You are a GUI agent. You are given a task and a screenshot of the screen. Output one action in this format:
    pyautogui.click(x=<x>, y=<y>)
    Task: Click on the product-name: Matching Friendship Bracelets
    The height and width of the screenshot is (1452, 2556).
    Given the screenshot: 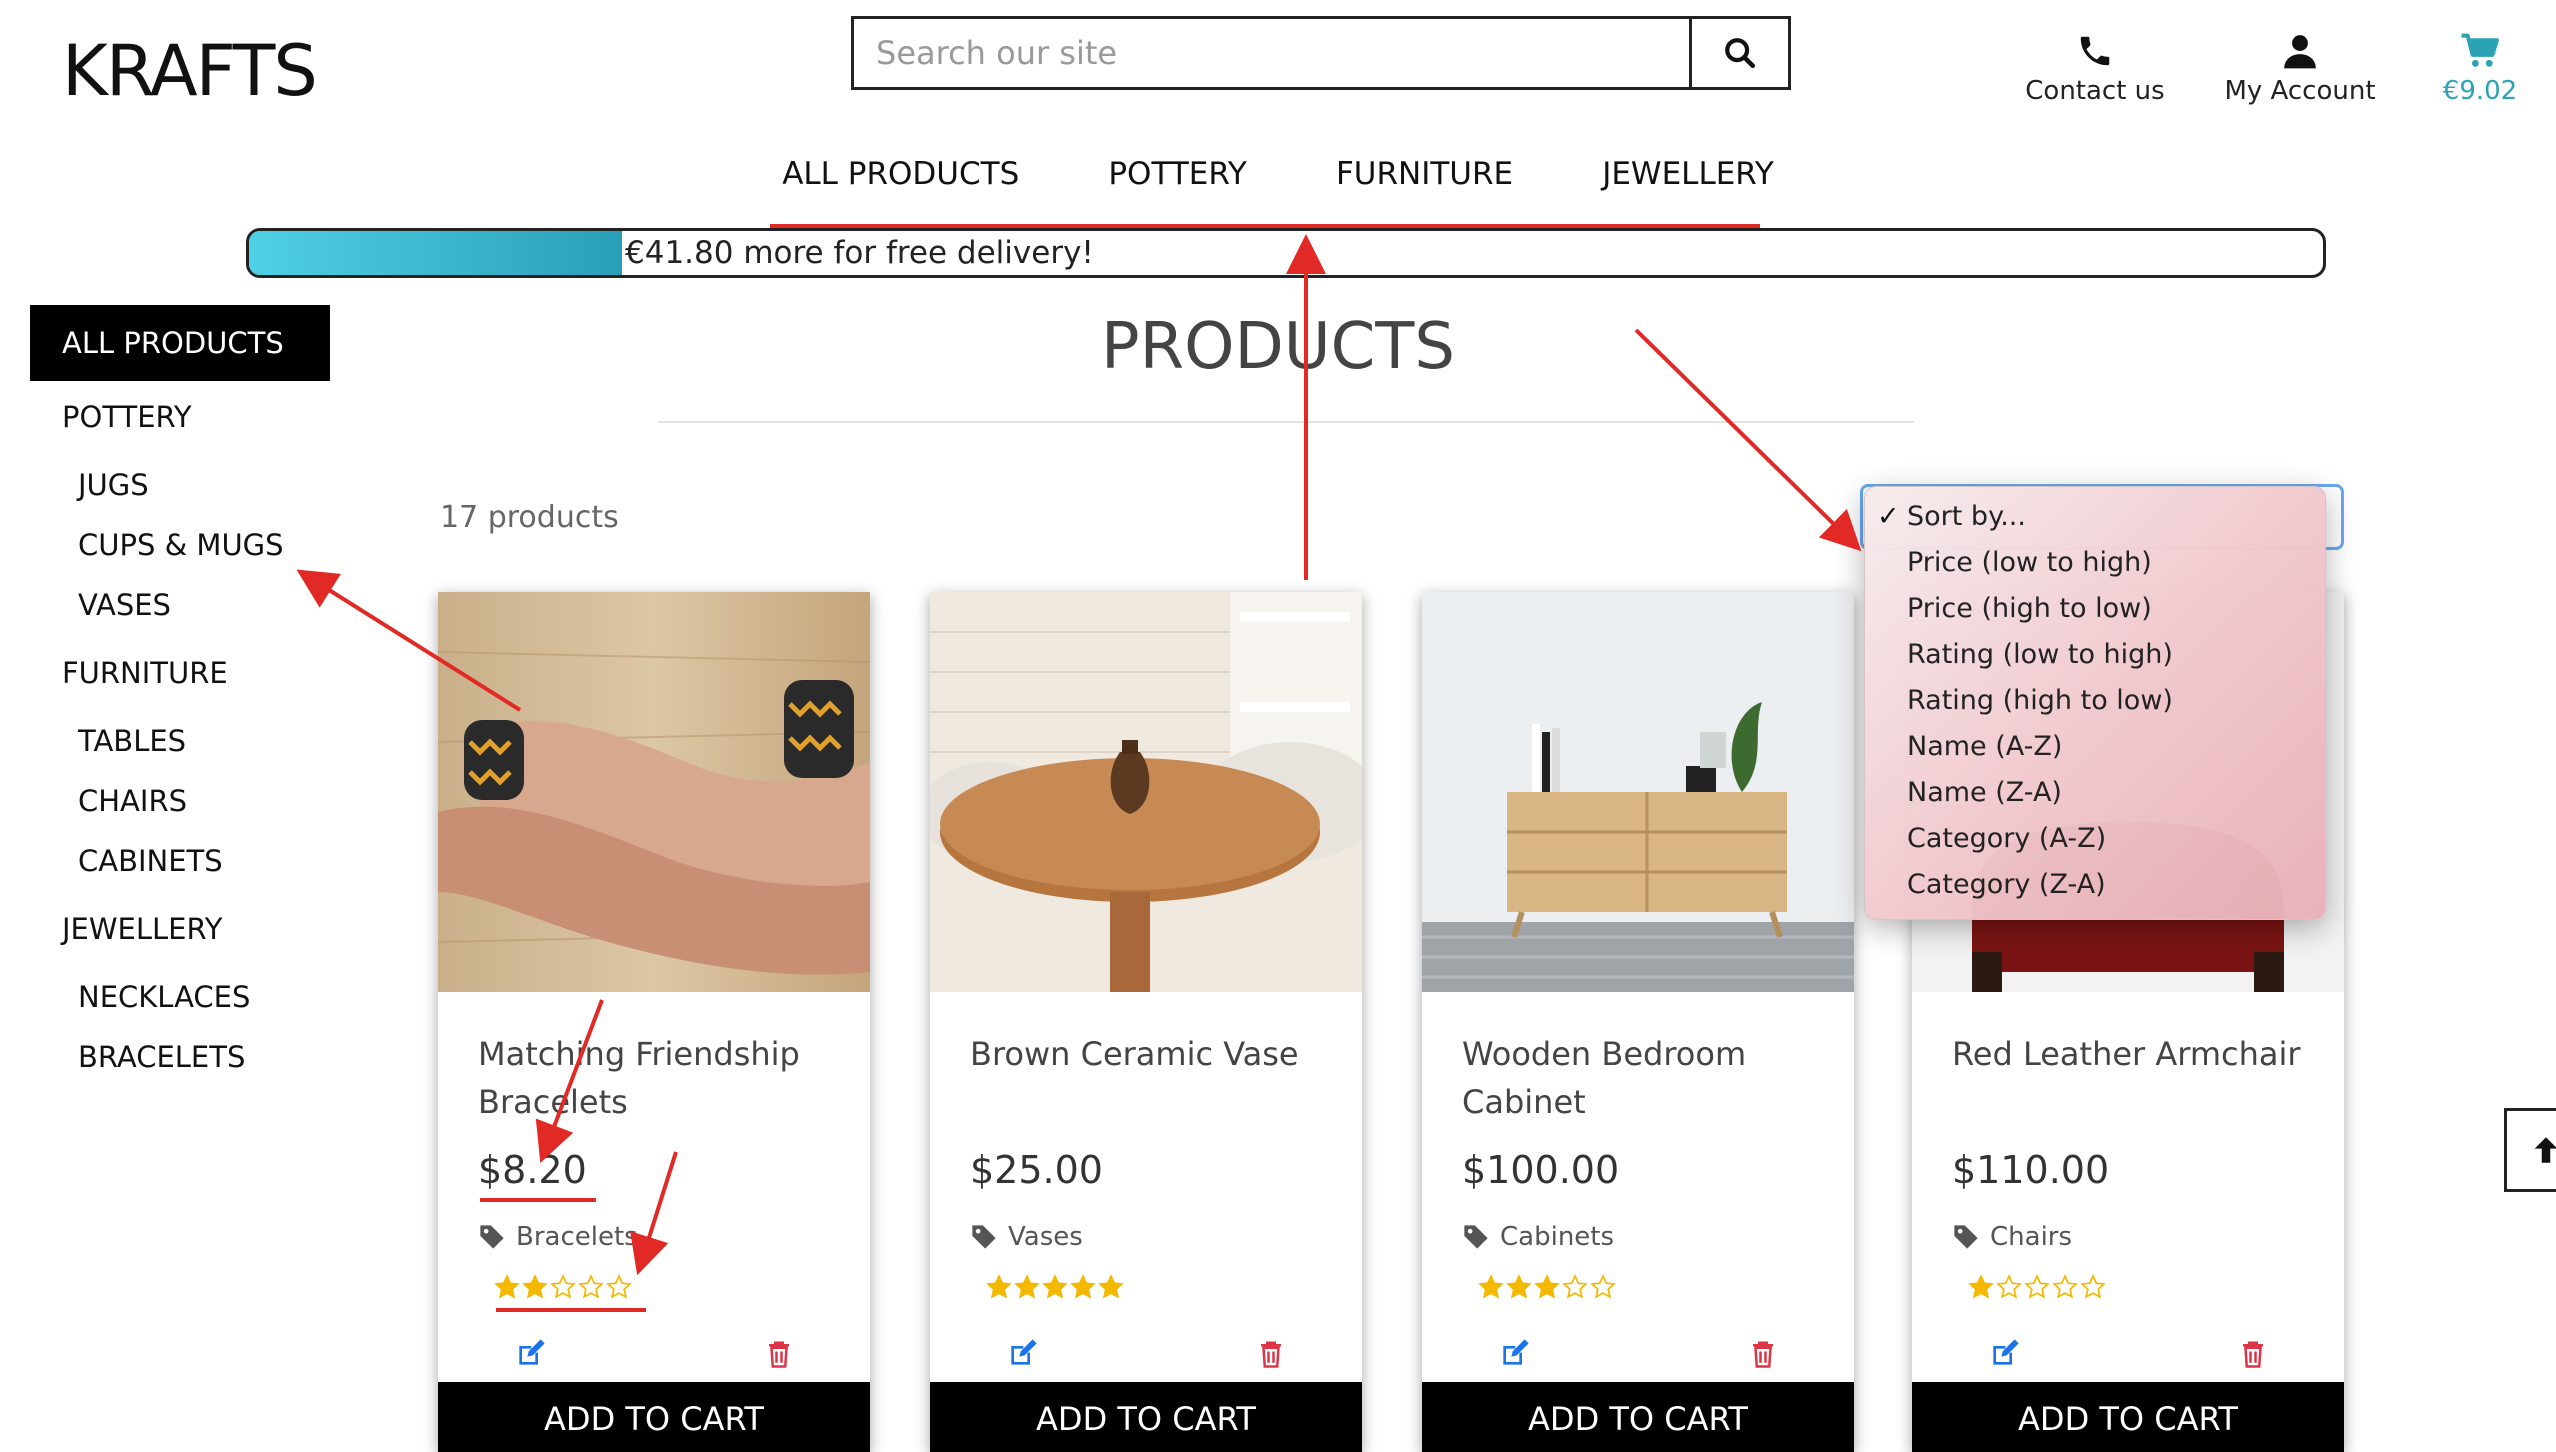 What is the action you would take?
    pyautogui.click(x=658, y=1078)
    